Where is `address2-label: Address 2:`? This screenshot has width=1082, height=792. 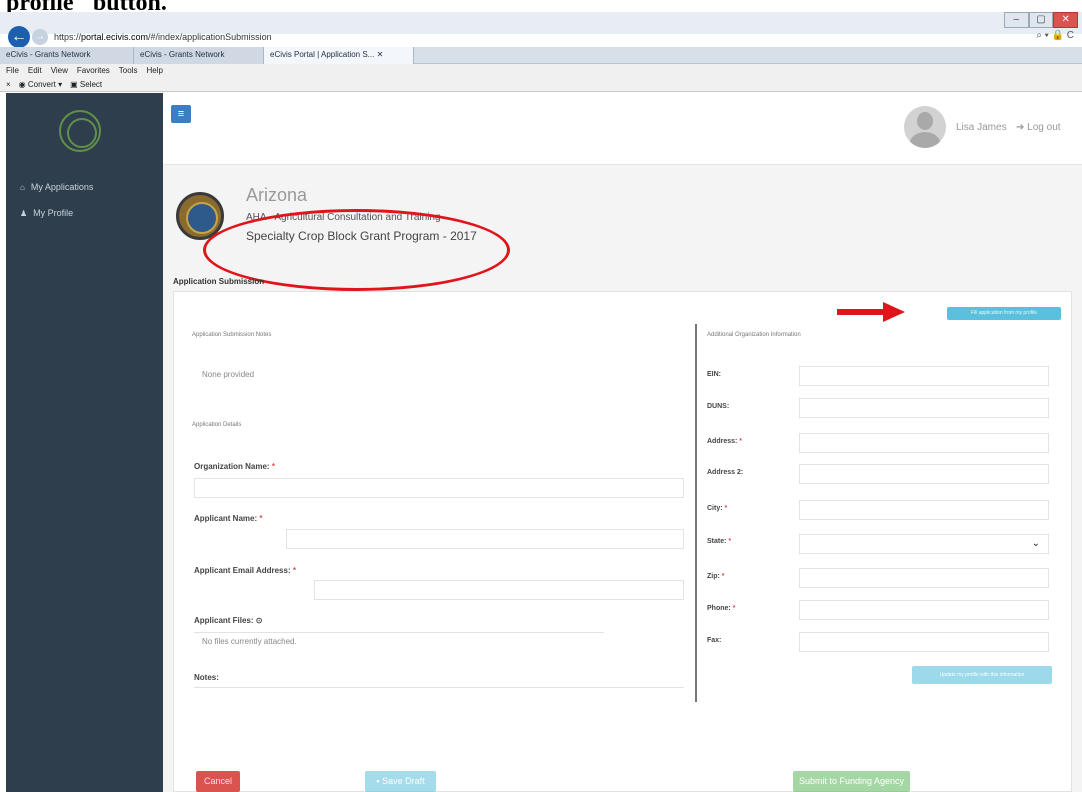
address2-label: Address 2: is located at coordinates (725, 472).